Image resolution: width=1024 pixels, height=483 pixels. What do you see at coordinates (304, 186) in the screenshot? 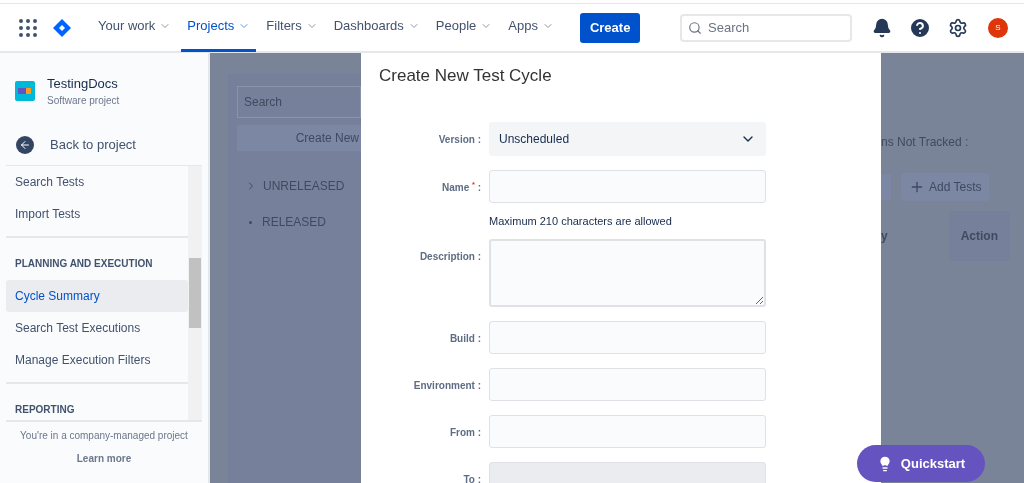
I see `tree-item: UNRELEASED` at bounding box center [304, 186].